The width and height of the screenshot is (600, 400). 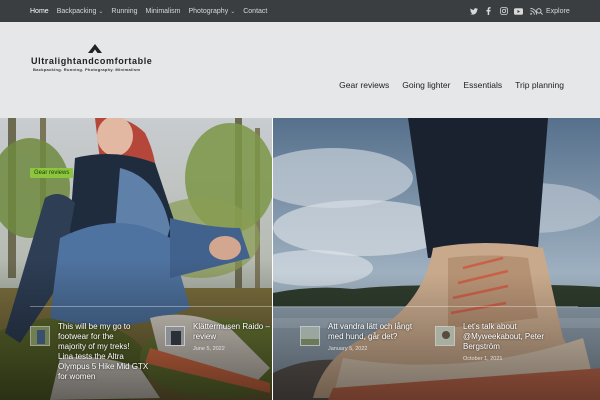 I want to click on twitter-icon, so click(x=473, y=11).